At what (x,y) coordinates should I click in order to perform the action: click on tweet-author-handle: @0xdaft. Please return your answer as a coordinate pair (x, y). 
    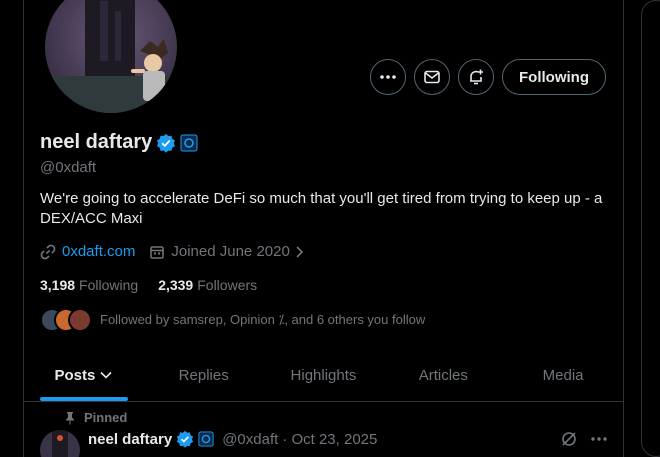
    Looking at the image, I should click on (250, 439).